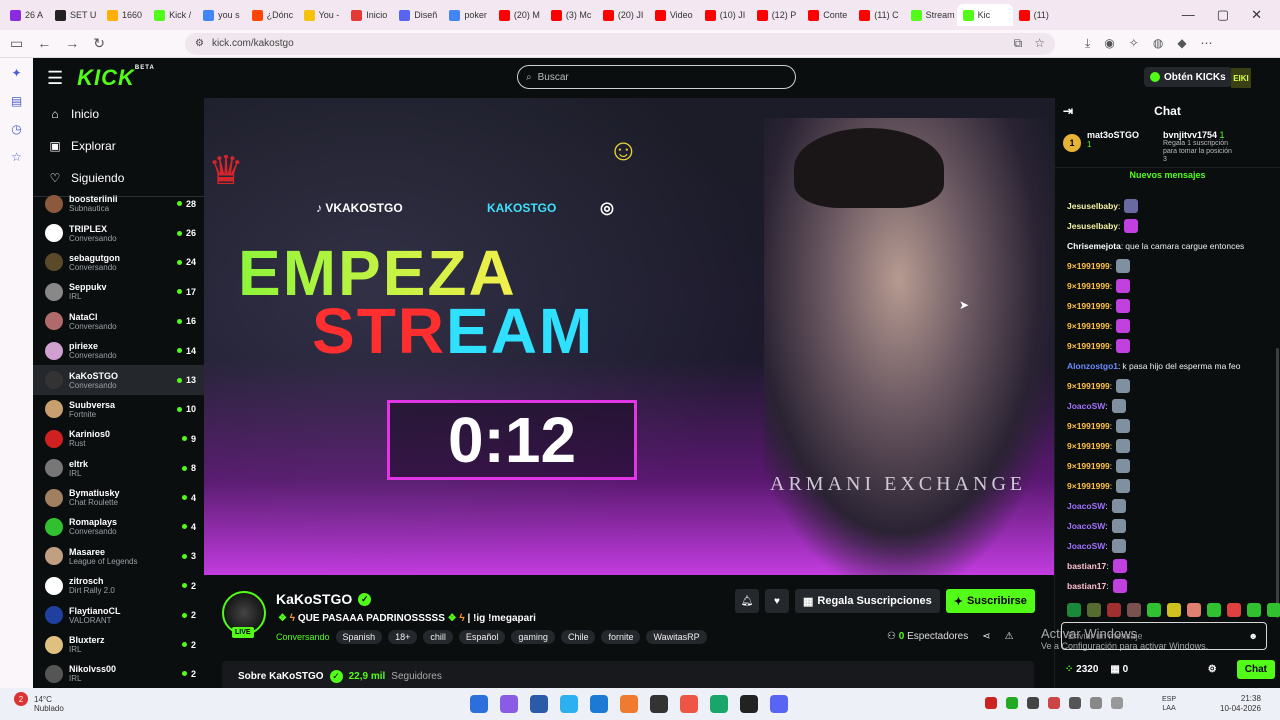 The height and width of the screenshot is (720, 1280). What do you see at coordinates (118, 232) in the screenshot?
I see `following-channel: TRIPLEX Conversando 26` at bounding box center [118, 232].